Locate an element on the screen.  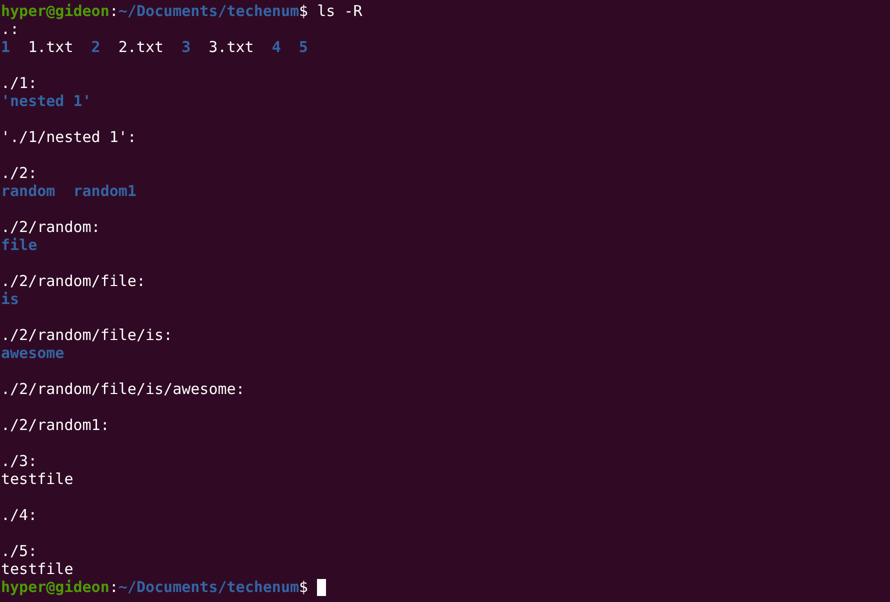
output-text: ./1: is located at coordinates (19, 83).